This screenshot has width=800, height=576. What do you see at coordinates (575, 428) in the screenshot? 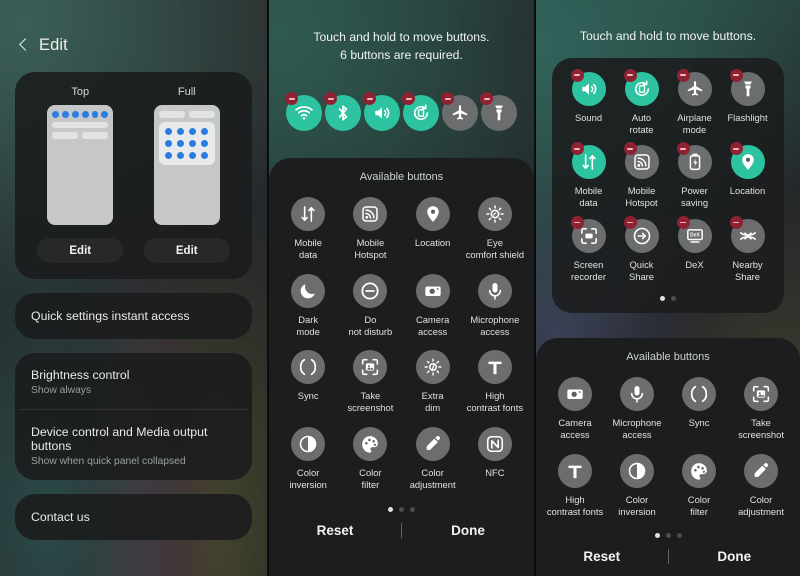
I see `available-button-label: Camera access` at bounding box center [575, 428].